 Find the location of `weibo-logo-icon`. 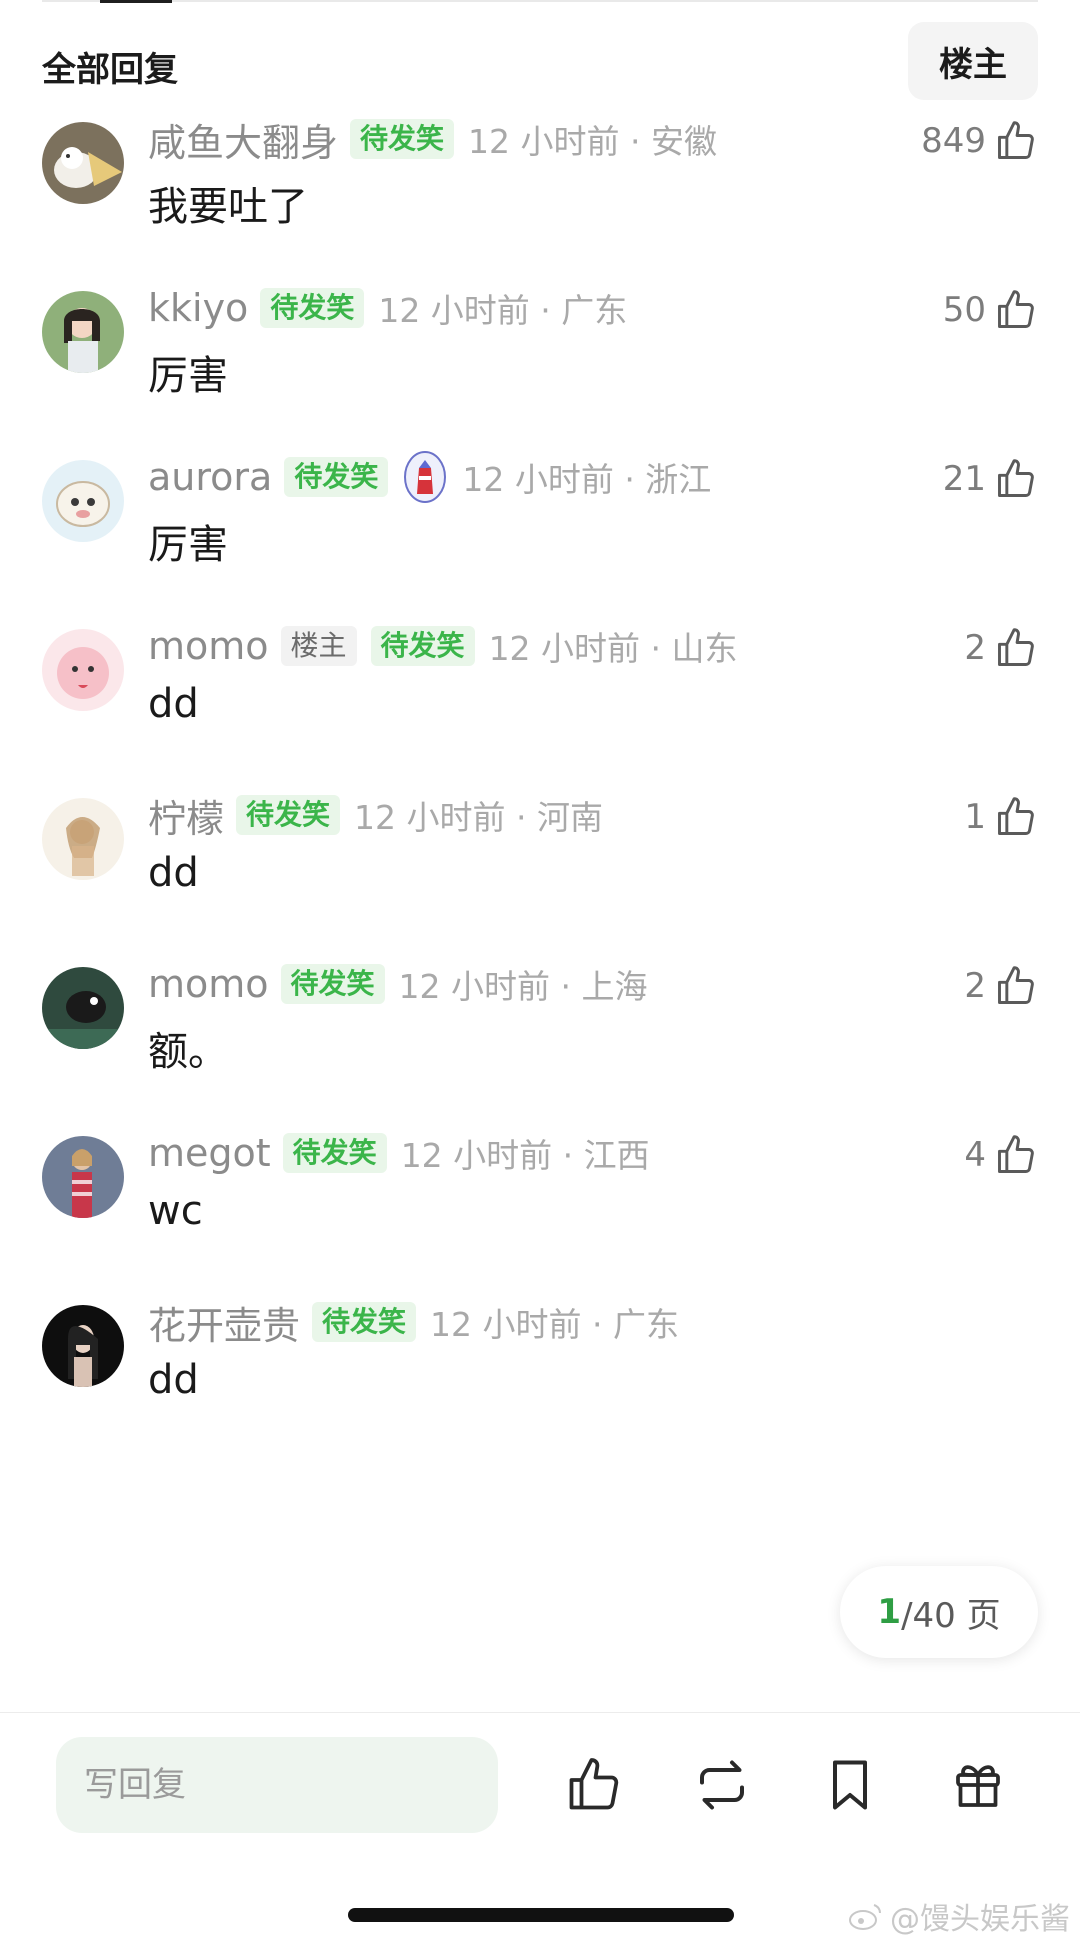

weibo-logo-icon is located at coordinates (865, 1917).